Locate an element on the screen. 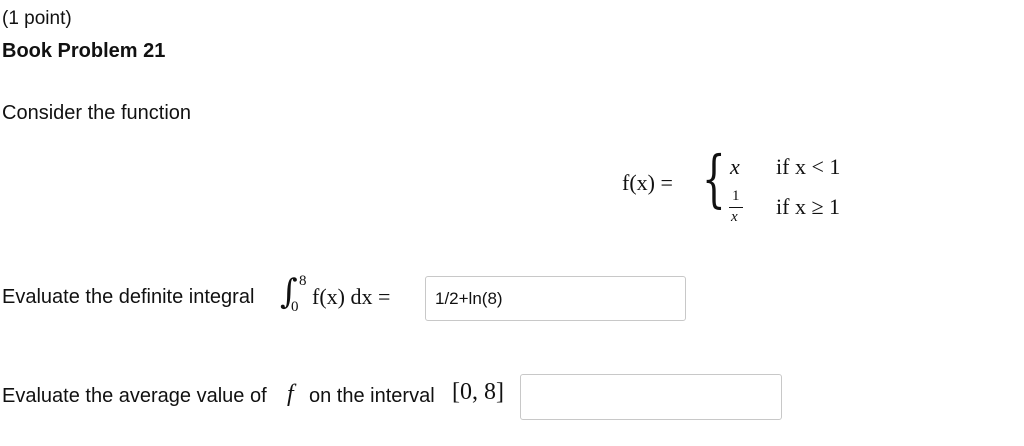 This screenshot has width=1024, height=446. case2-denominator: x is located at coordinates (734, 217).